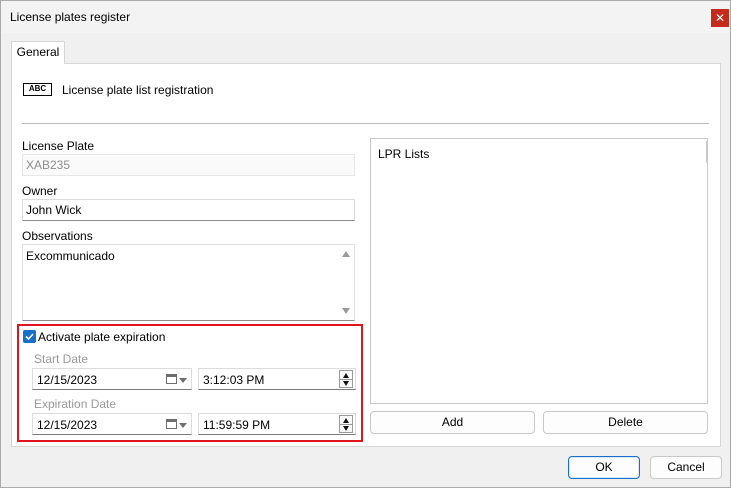  What do you see at coordinates (403, 154) in the screenshot?
I see `lpr-lists-column-header: LPR Lists` at bounding box center [403, 154].